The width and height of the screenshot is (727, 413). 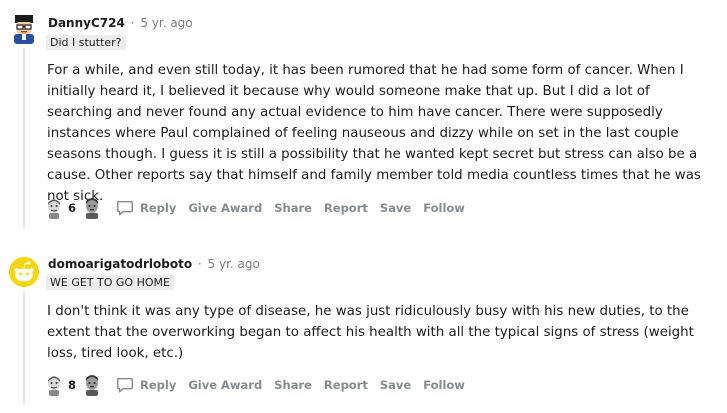 I want to click on snoo-avatar-icon, so click(x=24, y=272).